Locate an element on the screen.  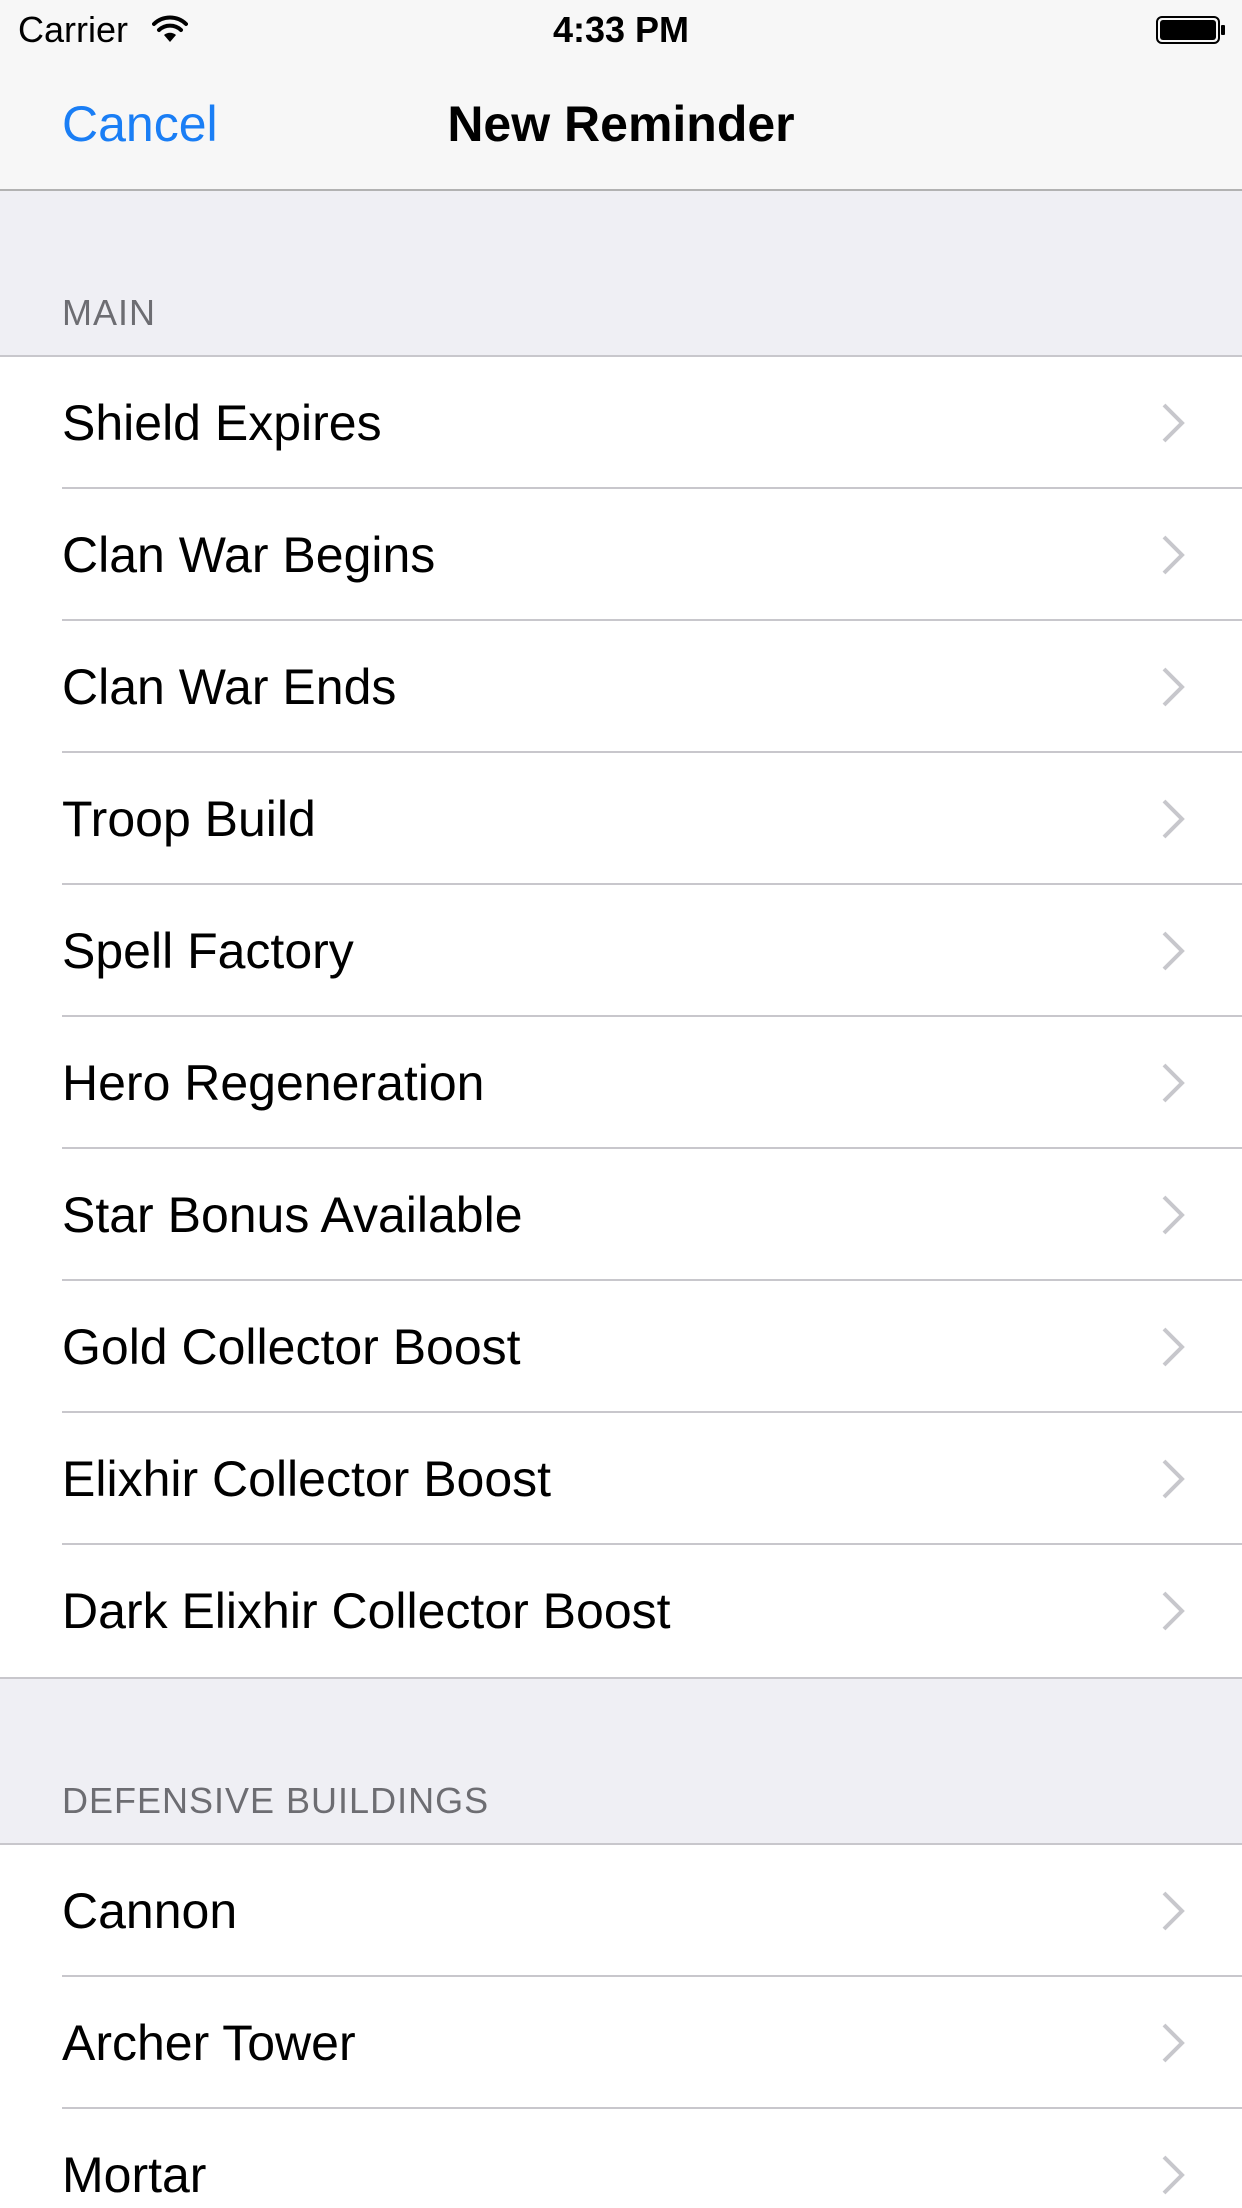
list-item-label: Elixhir Collector Boost is located at coordinates (307, 1479).